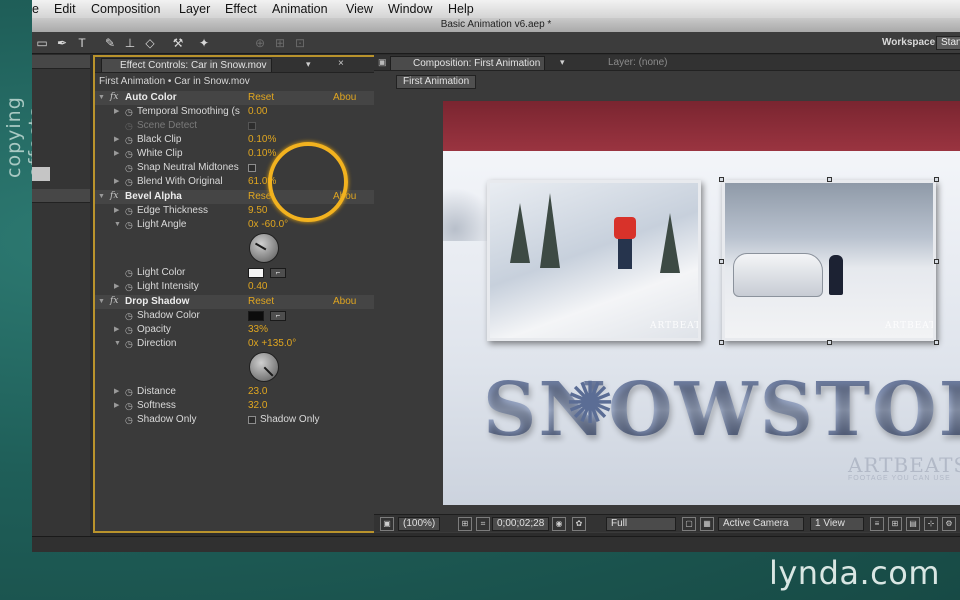  What do you see at coordinates (521, 524) in the screenshot?
I see `current-time-field: 0;00;02;28` at bounding box center [521, 524].